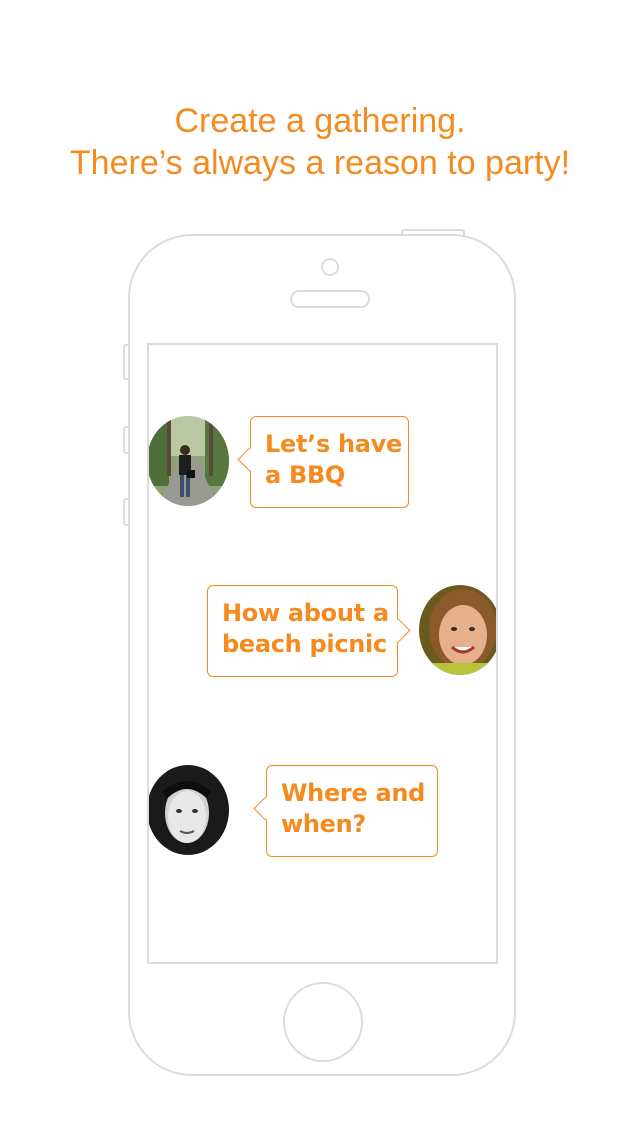 Image resolution: width=640 pixels, height=1136 pixels. Describe the element at coordinates (330, 267) in the screenshot. I see `phone-camera-icon` at that location.